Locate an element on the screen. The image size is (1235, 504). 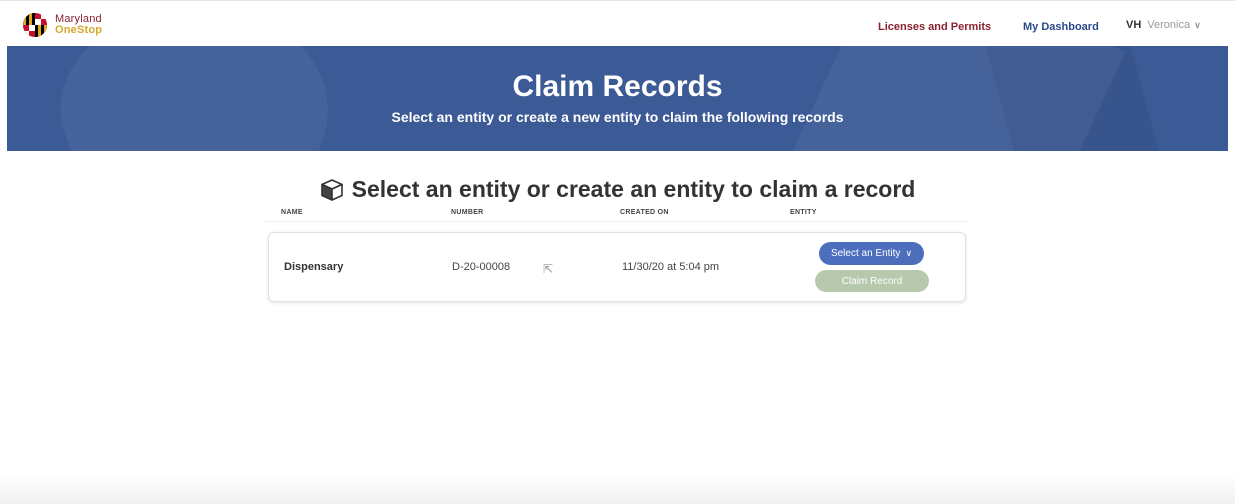
page-footer is located at coordinates (617, 489).